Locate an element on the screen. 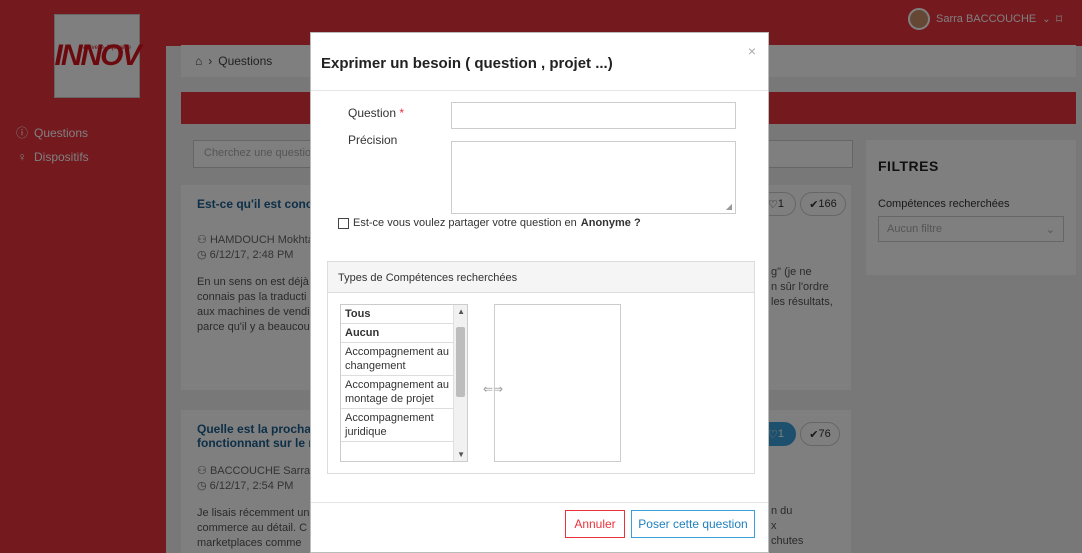 The height and width of the screenshot is (553, 1082). scrollbar-thumb is located at coordinates (460, 362).